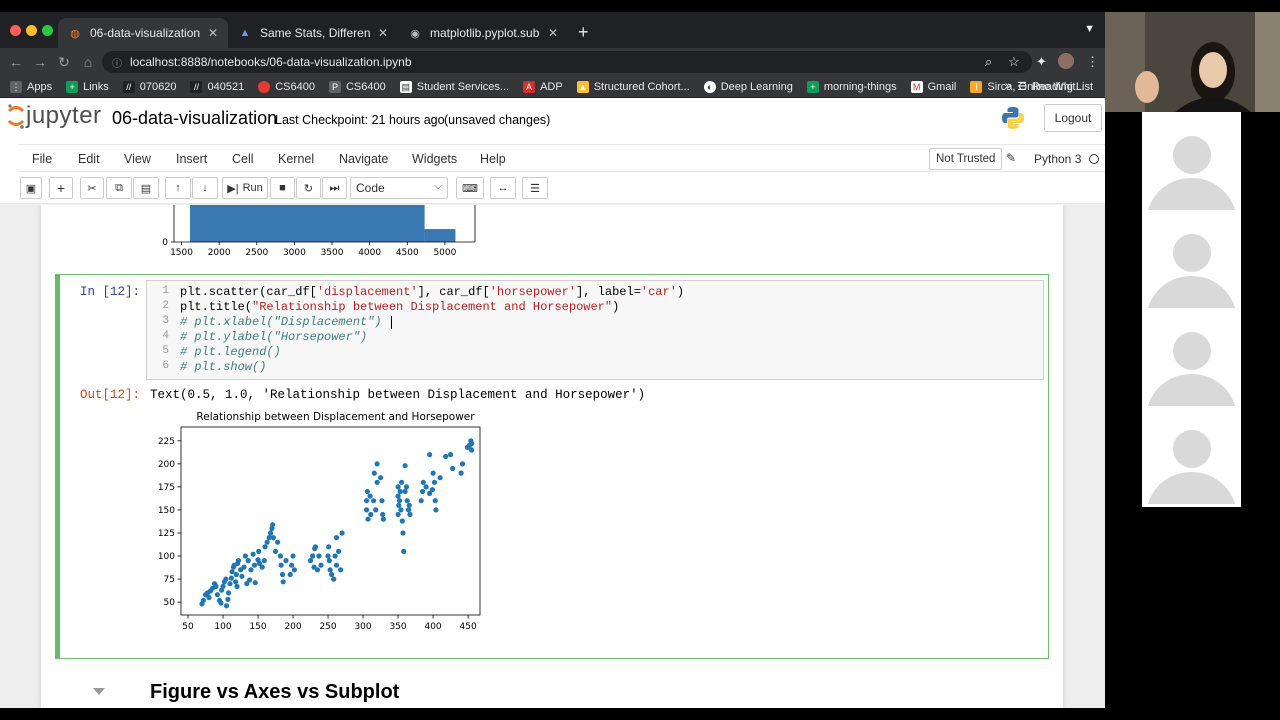  I want to click on toc-button: ☰, so click(535, 188).